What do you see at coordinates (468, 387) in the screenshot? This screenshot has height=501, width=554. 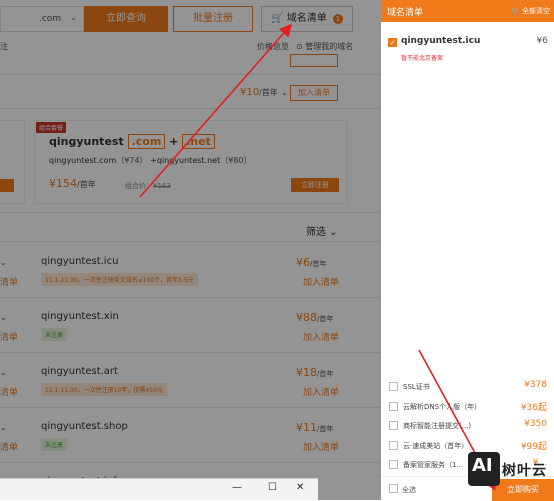 I see `service-item: SSL证书 ¥378` at bounding box center [468, 387].